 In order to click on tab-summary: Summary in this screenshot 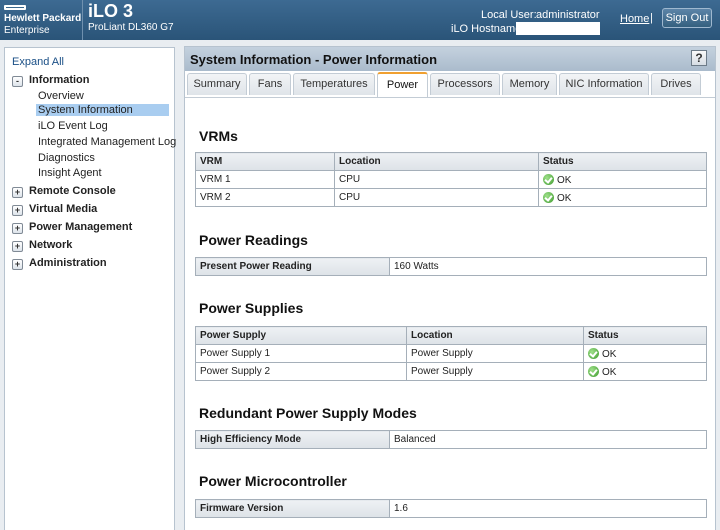, I will do `click(217, 84)`.